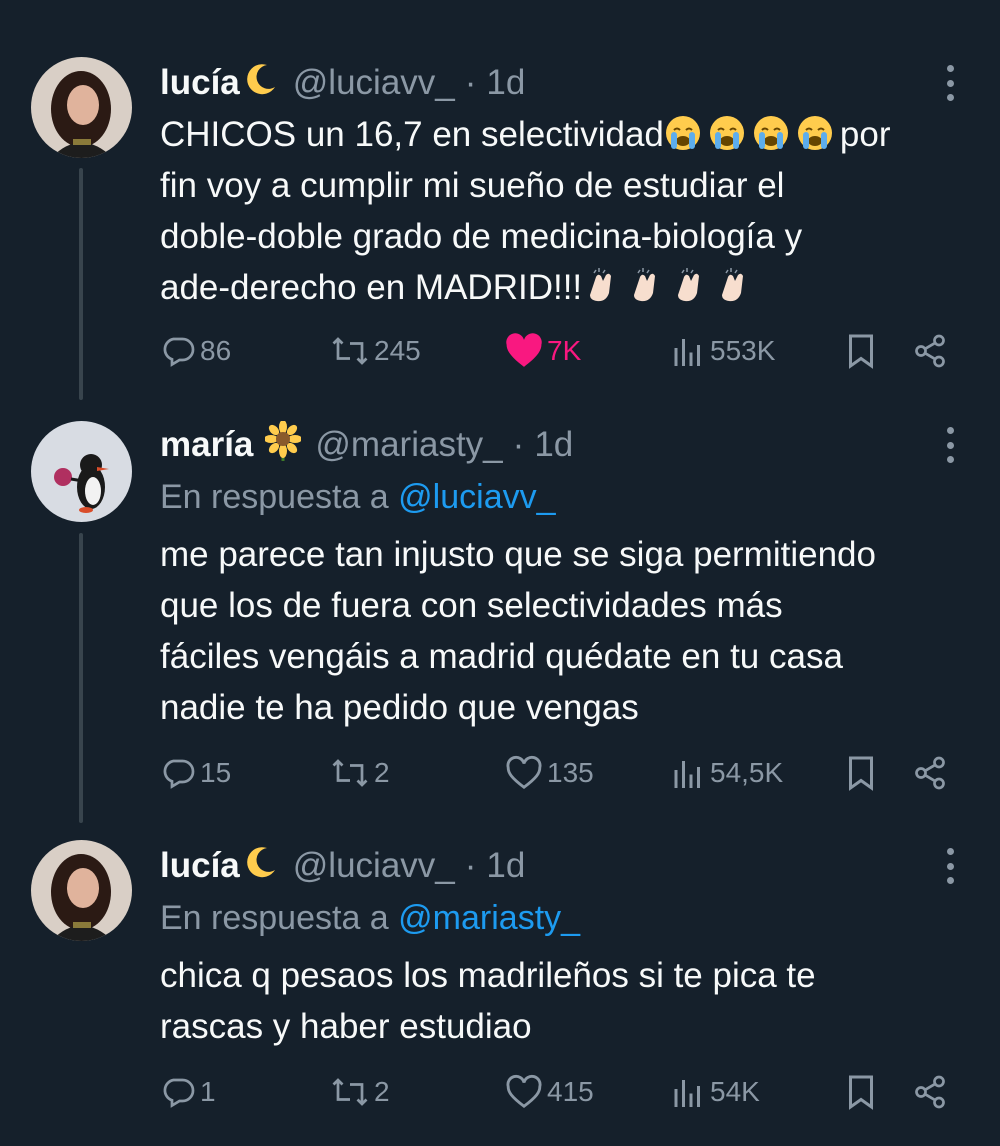 The width and height of the screenshot is (1000, 1146). Describe the element at coordinates (525, 134) in the screenshot. I see `text-line: CHICOS un 16,7 en selectividad por` at that location.